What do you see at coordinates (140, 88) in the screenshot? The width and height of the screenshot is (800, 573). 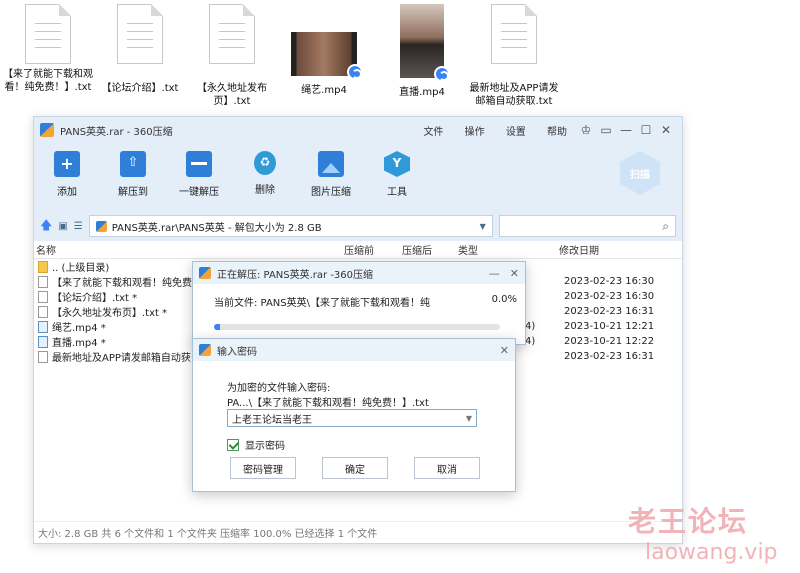 I see `desktop-icon-label: 【论坛介绍】.txt` at bounding box center [140, 88].